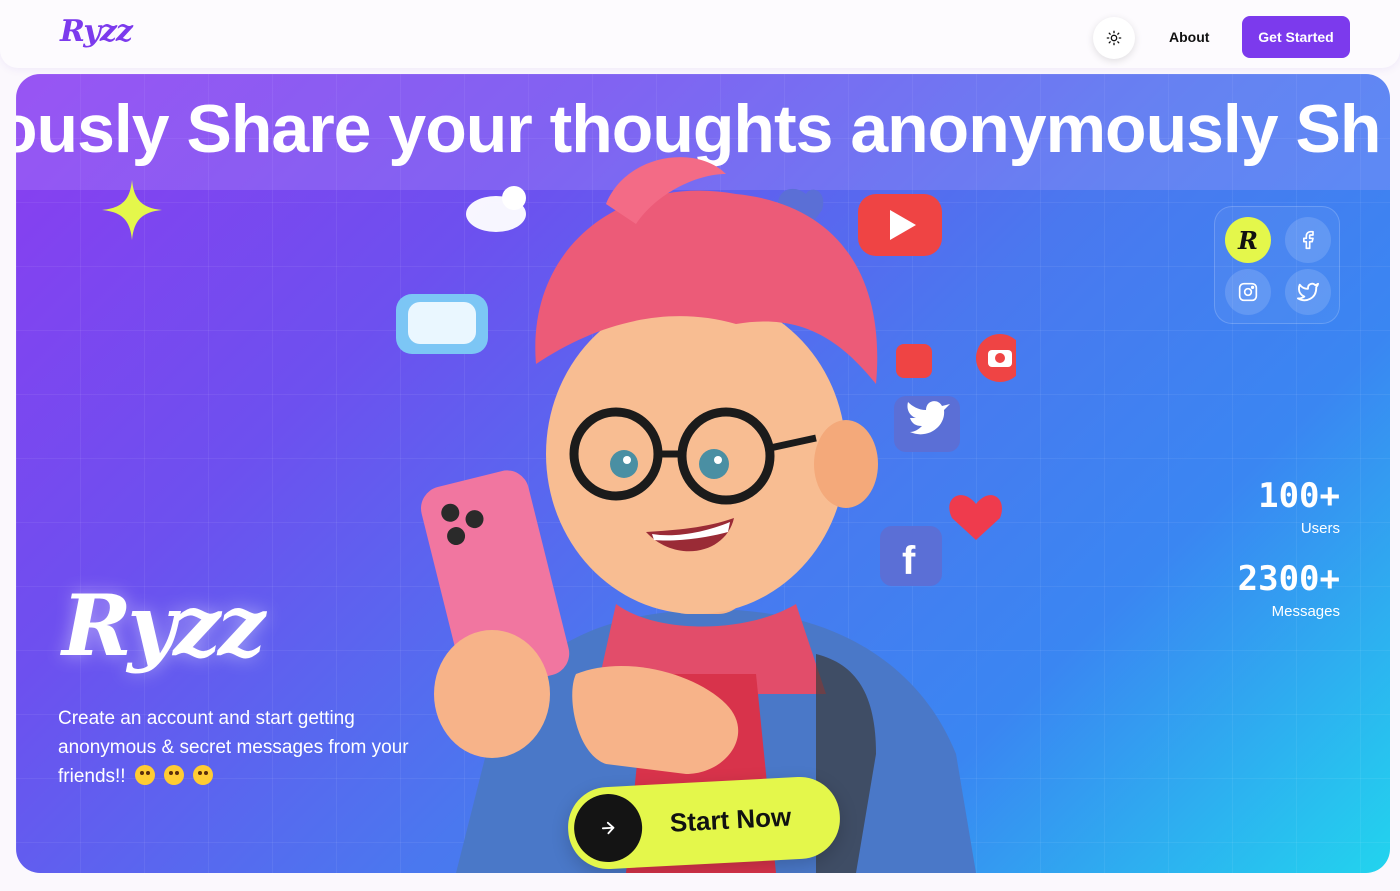  What do you see at coordinates (1189, 37) in the screenshot?
I see `about-link: About` at bounding box center [1189, 37].